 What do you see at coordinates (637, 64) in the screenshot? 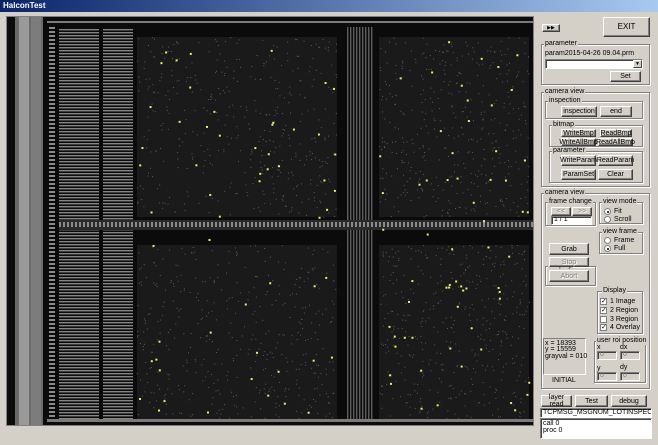
I see `chevron-down-icon: ▼` at bounding box center [637, 64].